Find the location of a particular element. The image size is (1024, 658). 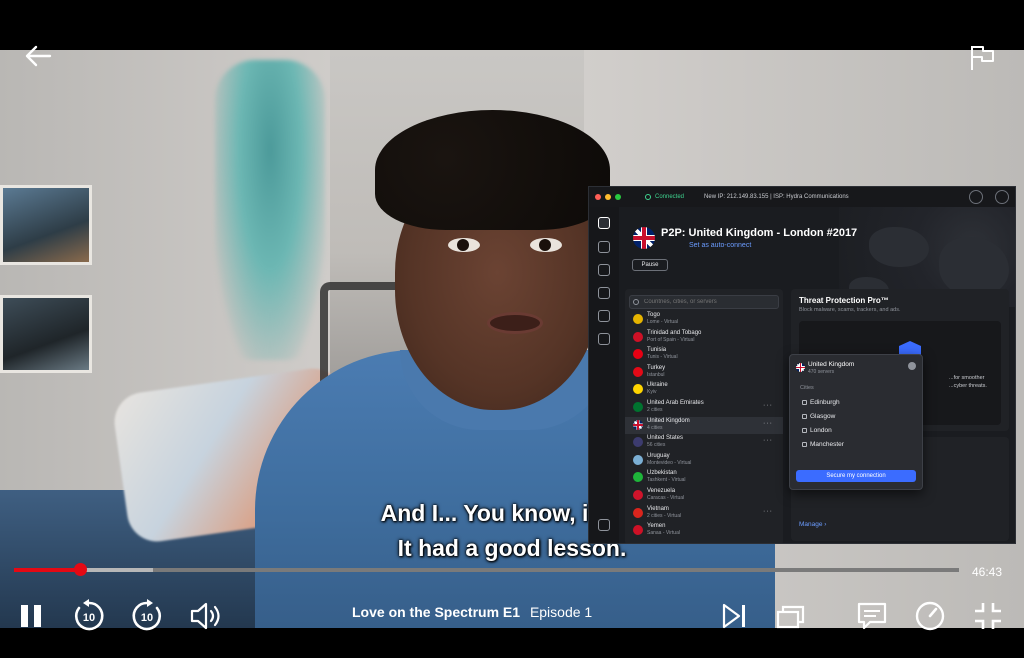

progress-bar is located at coordinates (486, 569).